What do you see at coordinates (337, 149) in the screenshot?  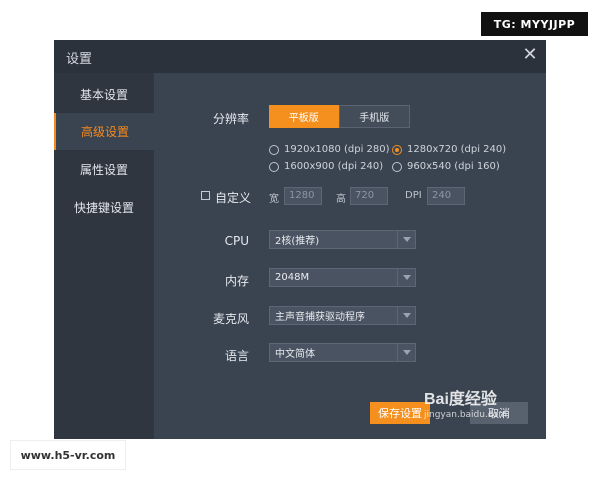 I see `radio-label: 1920x1080 (dpi 280)` at bounding box center [337, 149].